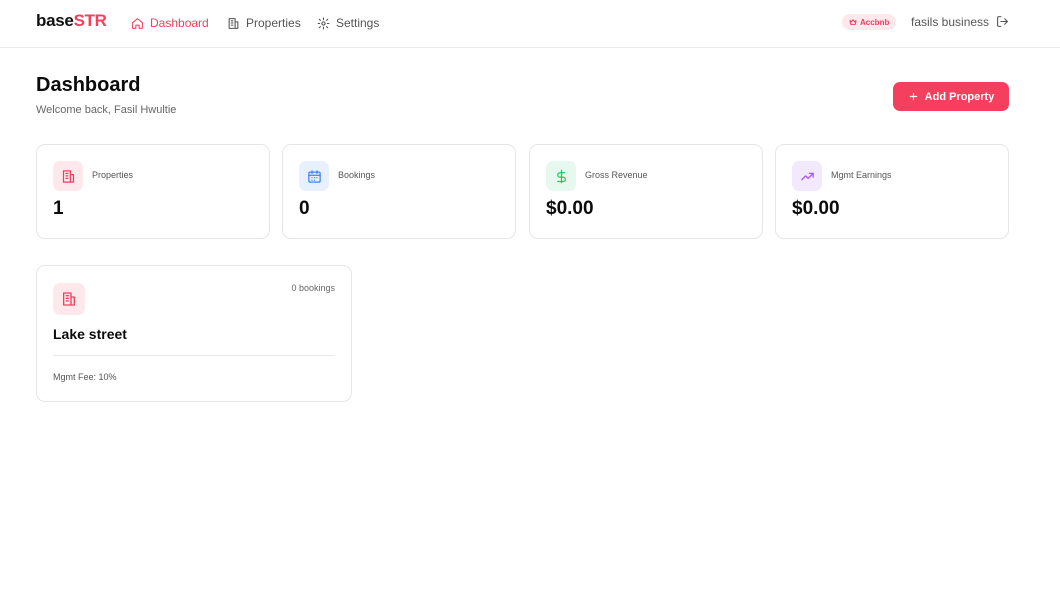  What do you see at coordinates (106, 110) in the screenshot?
I see `welcome-text: Welcome back, Fasil Hwultie` at bounding box center [106, 110].